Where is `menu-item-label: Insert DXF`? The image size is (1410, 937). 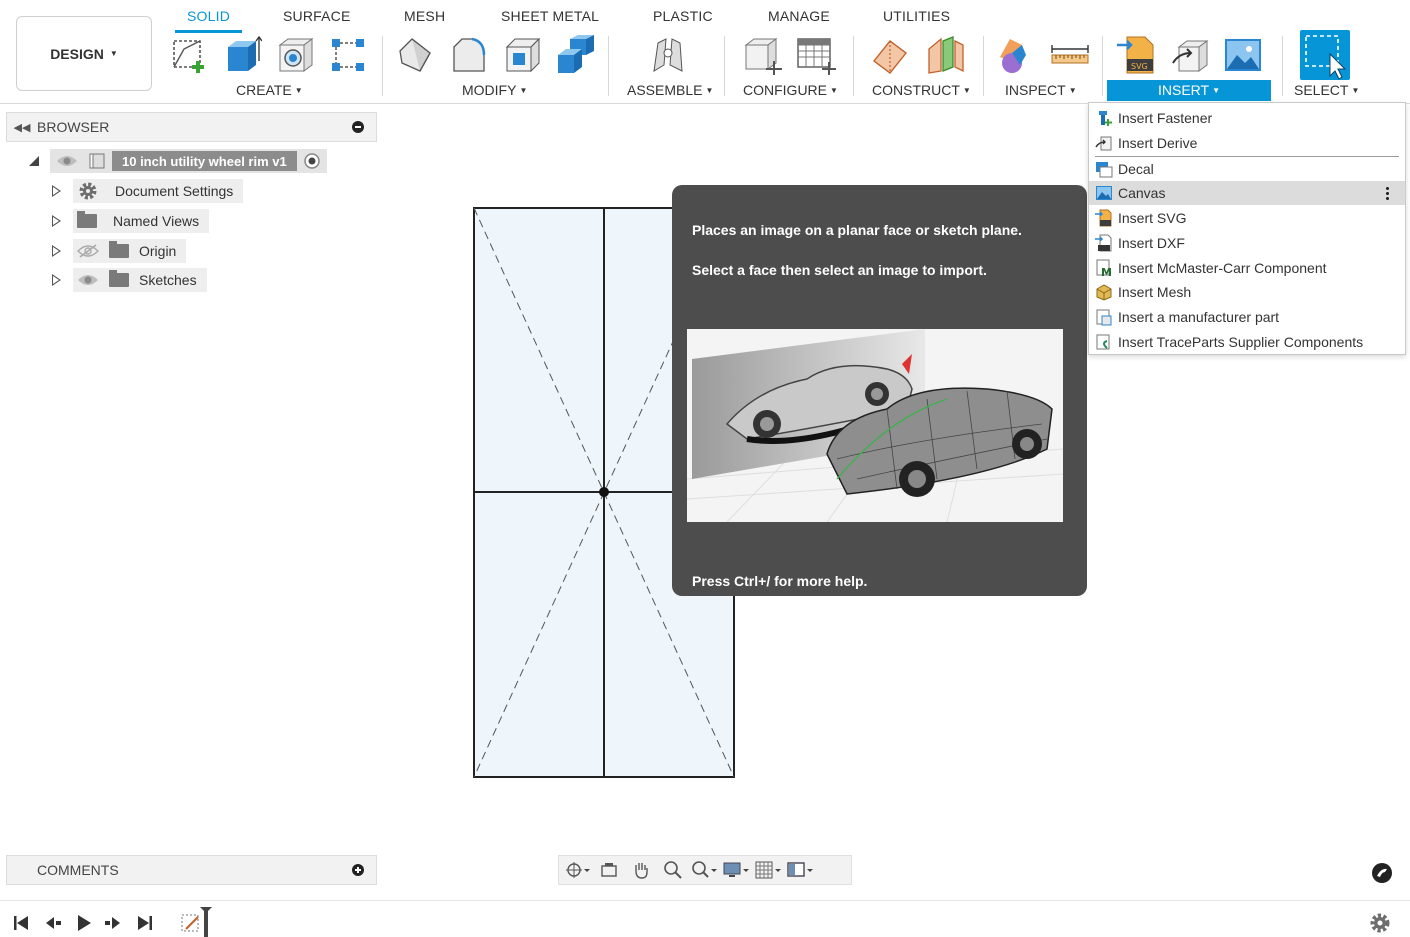
menu-item-label: Insert DXF is located at coordinates (1151, 243).